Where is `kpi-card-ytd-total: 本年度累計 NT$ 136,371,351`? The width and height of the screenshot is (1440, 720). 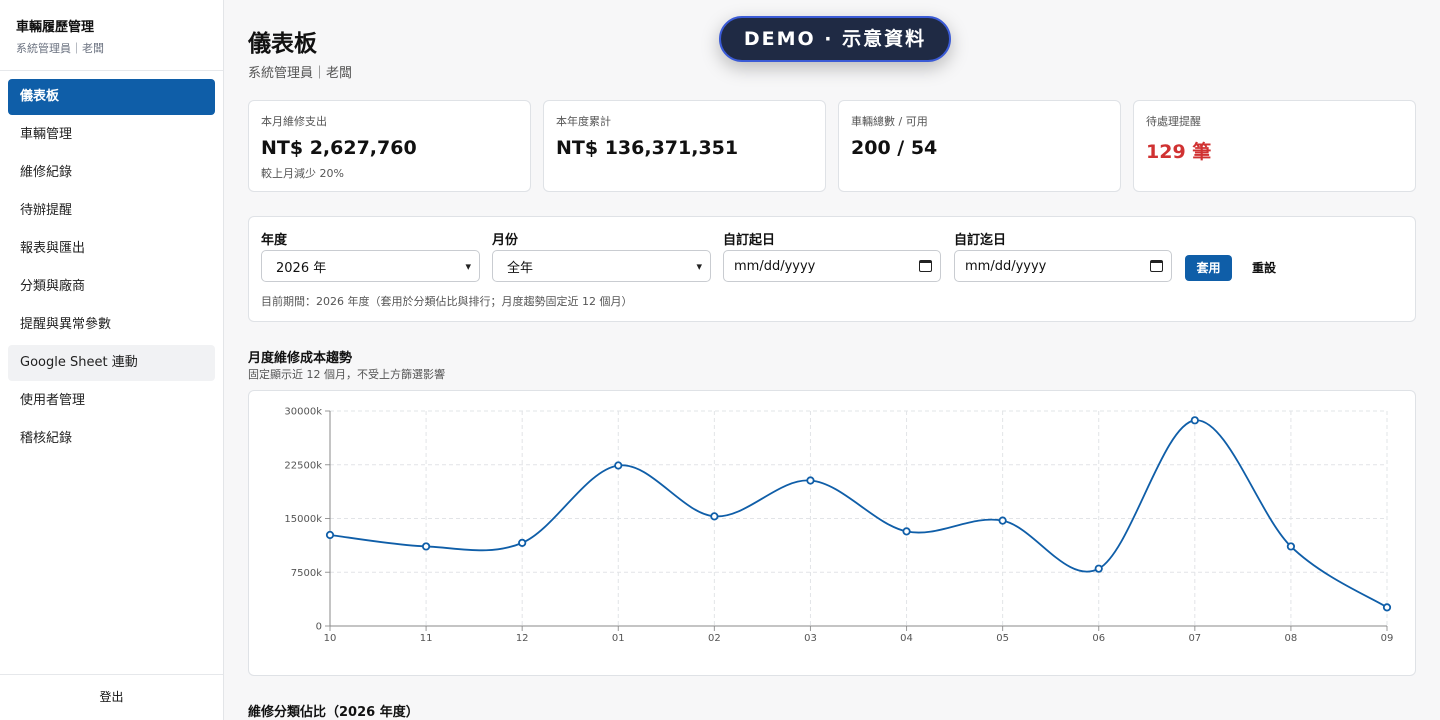 kpi-card-ytd-total: 本年度累計 NT$ 136,371,351 is located at coordinates (684, 146).